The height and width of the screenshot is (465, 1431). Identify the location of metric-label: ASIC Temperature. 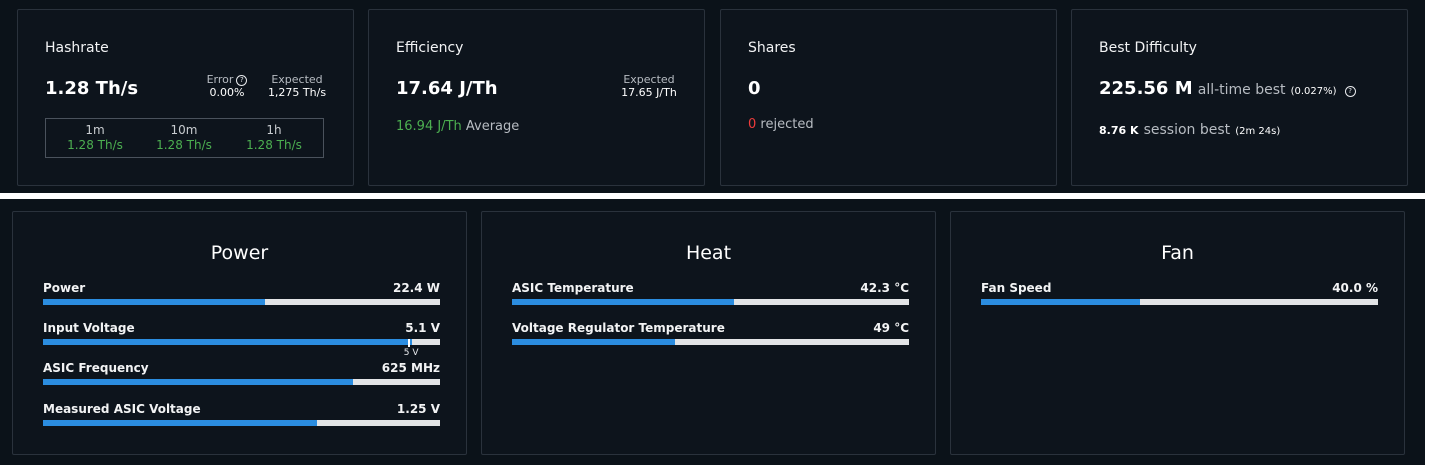
(573, 288).